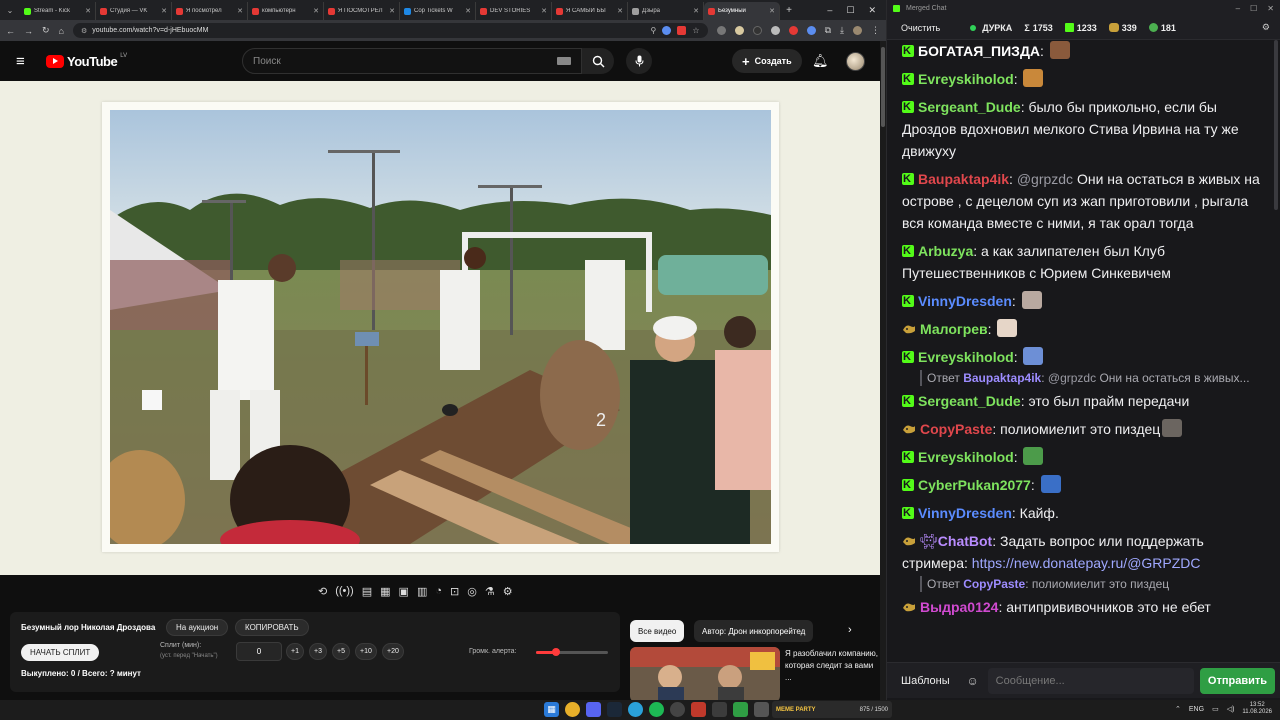  I want to click on browser-tab: Студия — VK ✕, so click(134, 11).